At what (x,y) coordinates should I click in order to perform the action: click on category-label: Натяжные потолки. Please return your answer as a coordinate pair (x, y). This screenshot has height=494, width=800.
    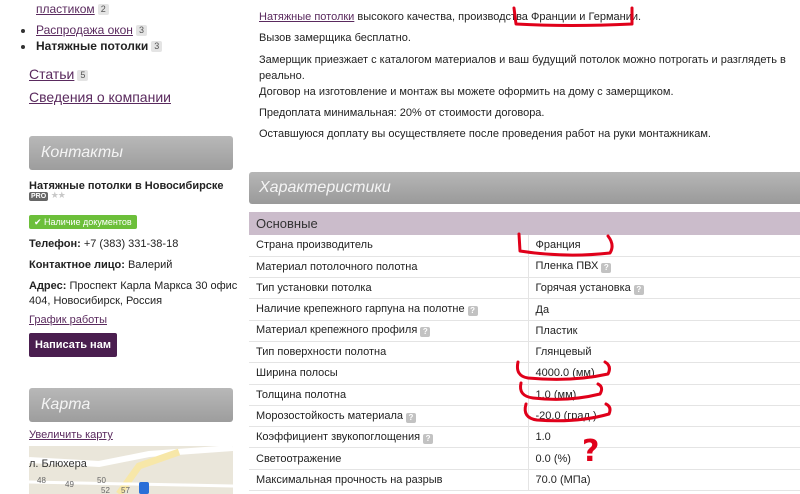
    Looking at the image, I should click on (92, 46).